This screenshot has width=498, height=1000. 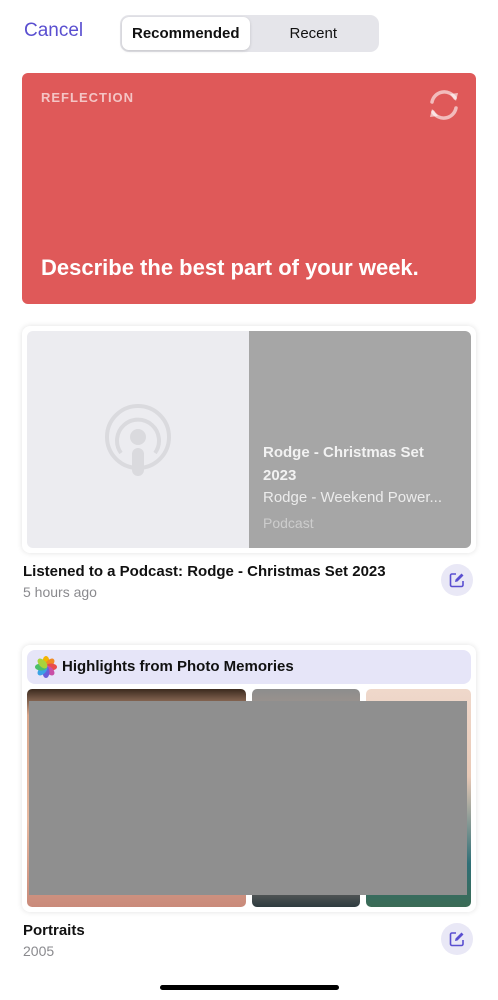 I want to click on top-bar: Cancel Recommended Recent, so click(x=249, y=32).